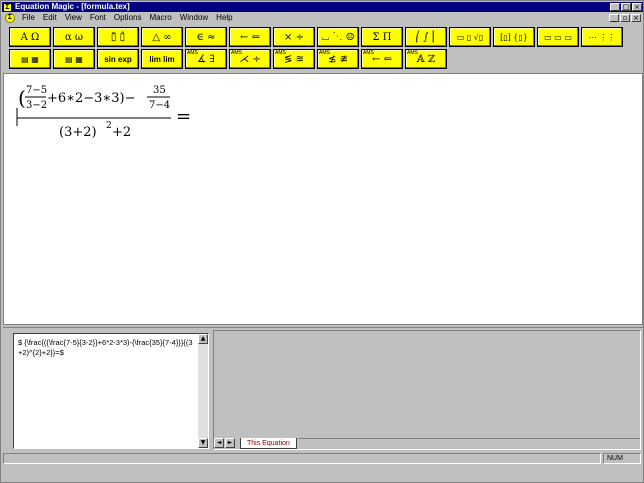 The image size is (644, 483). I want to click on palette-greek-lower-button: α ω, so click(74, 37).